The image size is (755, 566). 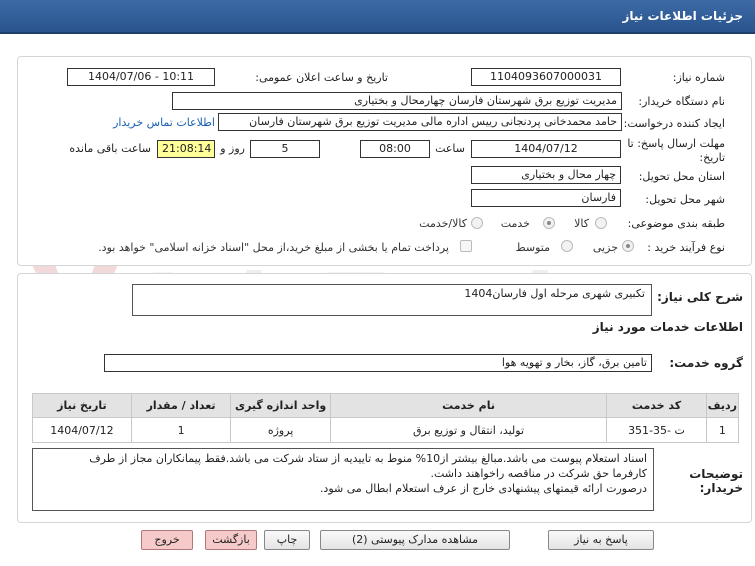 What do you see at coordinates (186, 149) in the screenshot?
I see `remaining-time-field: 21:08:14` at bounding box center [186, 149].